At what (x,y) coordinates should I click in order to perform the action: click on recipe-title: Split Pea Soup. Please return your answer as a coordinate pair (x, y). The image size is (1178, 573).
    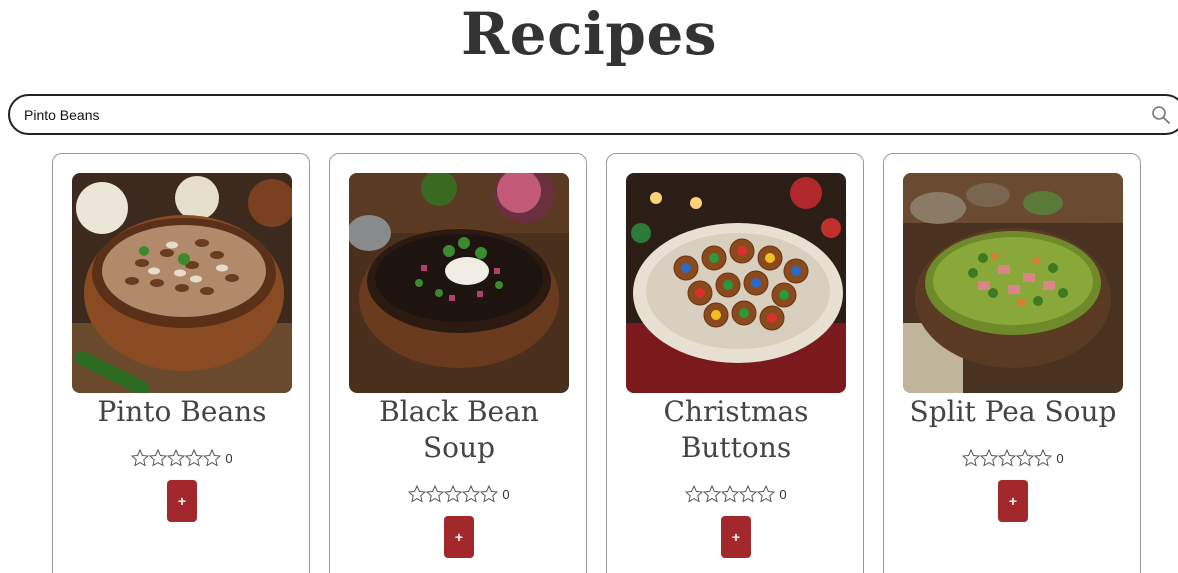
    Looking at the image, I should click on (1013, 412).